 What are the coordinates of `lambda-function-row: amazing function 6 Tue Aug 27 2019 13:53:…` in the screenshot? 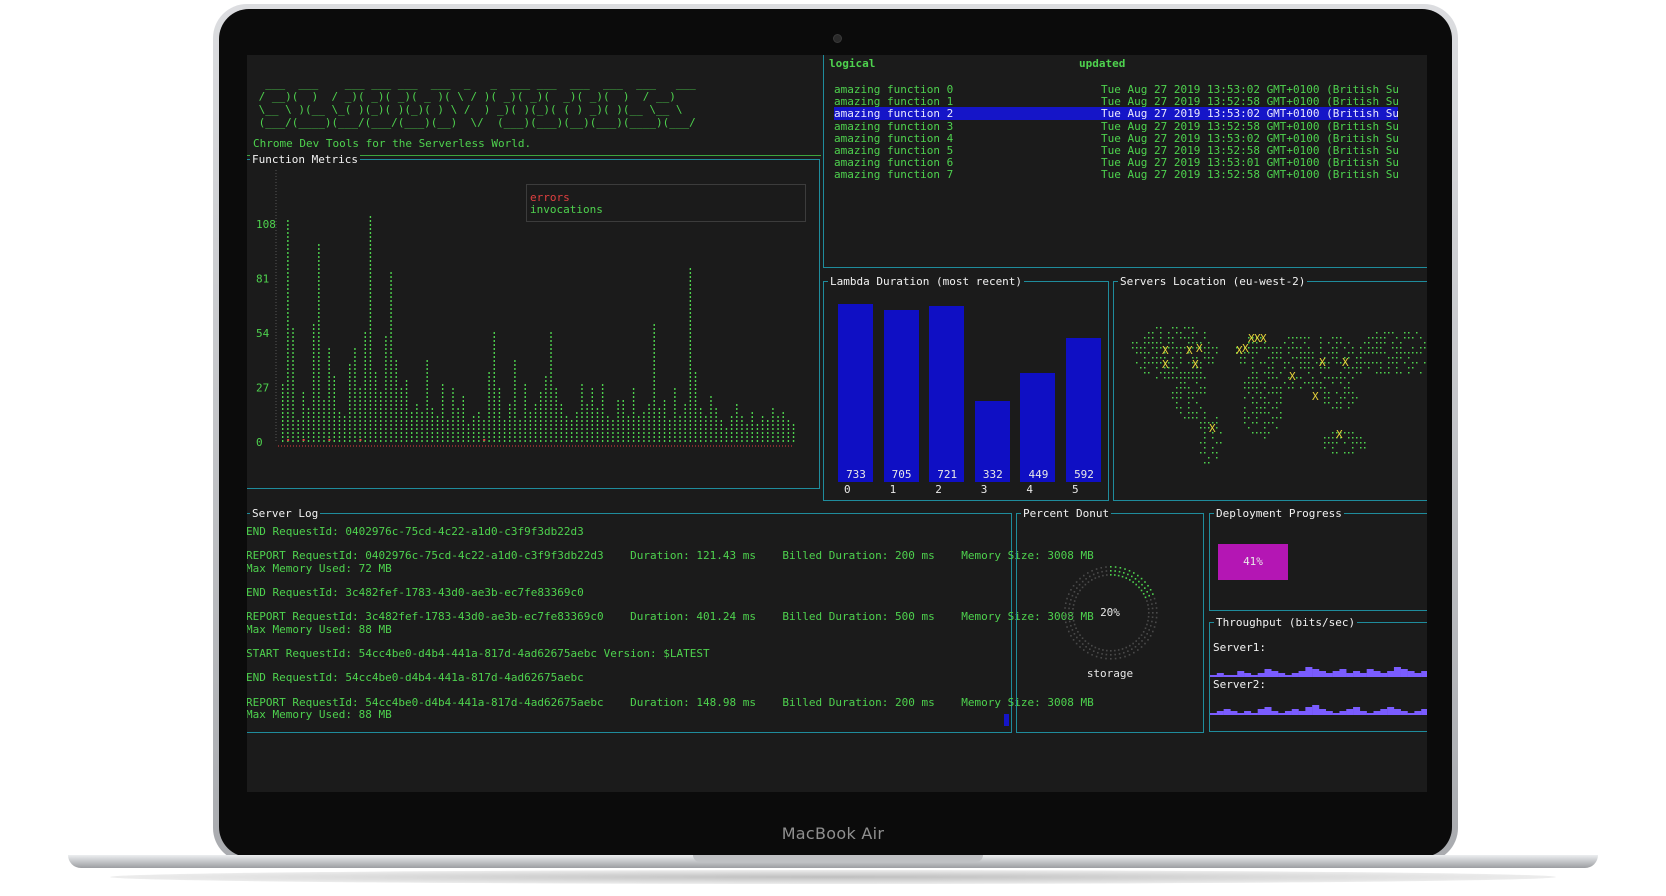 It's located at (1116, 162).